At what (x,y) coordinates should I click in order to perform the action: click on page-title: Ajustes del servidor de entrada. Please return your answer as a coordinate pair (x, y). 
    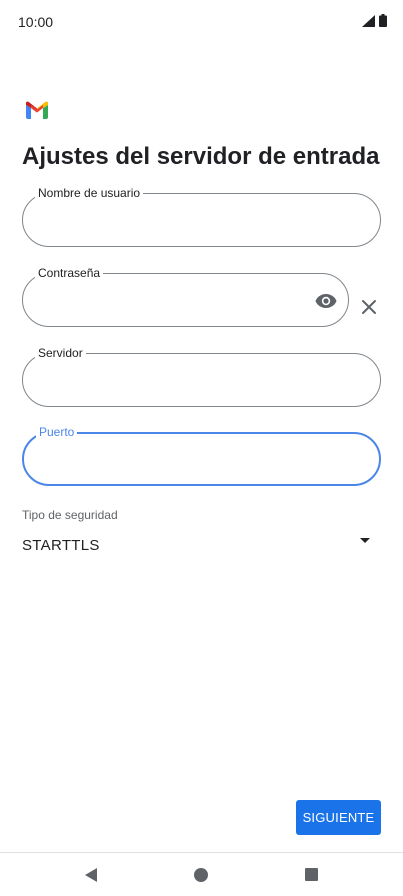
    Looking at the image, I should click on (201, 156).